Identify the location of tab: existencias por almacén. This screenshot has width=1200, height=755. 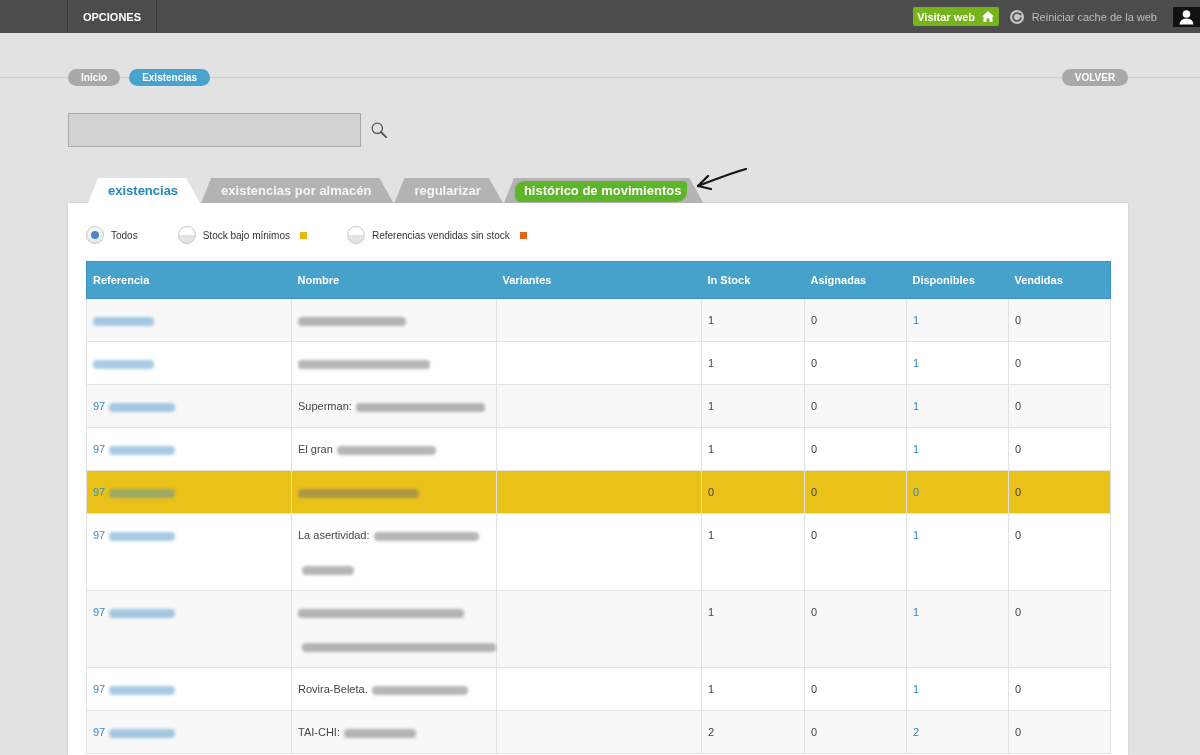
(297, 190).